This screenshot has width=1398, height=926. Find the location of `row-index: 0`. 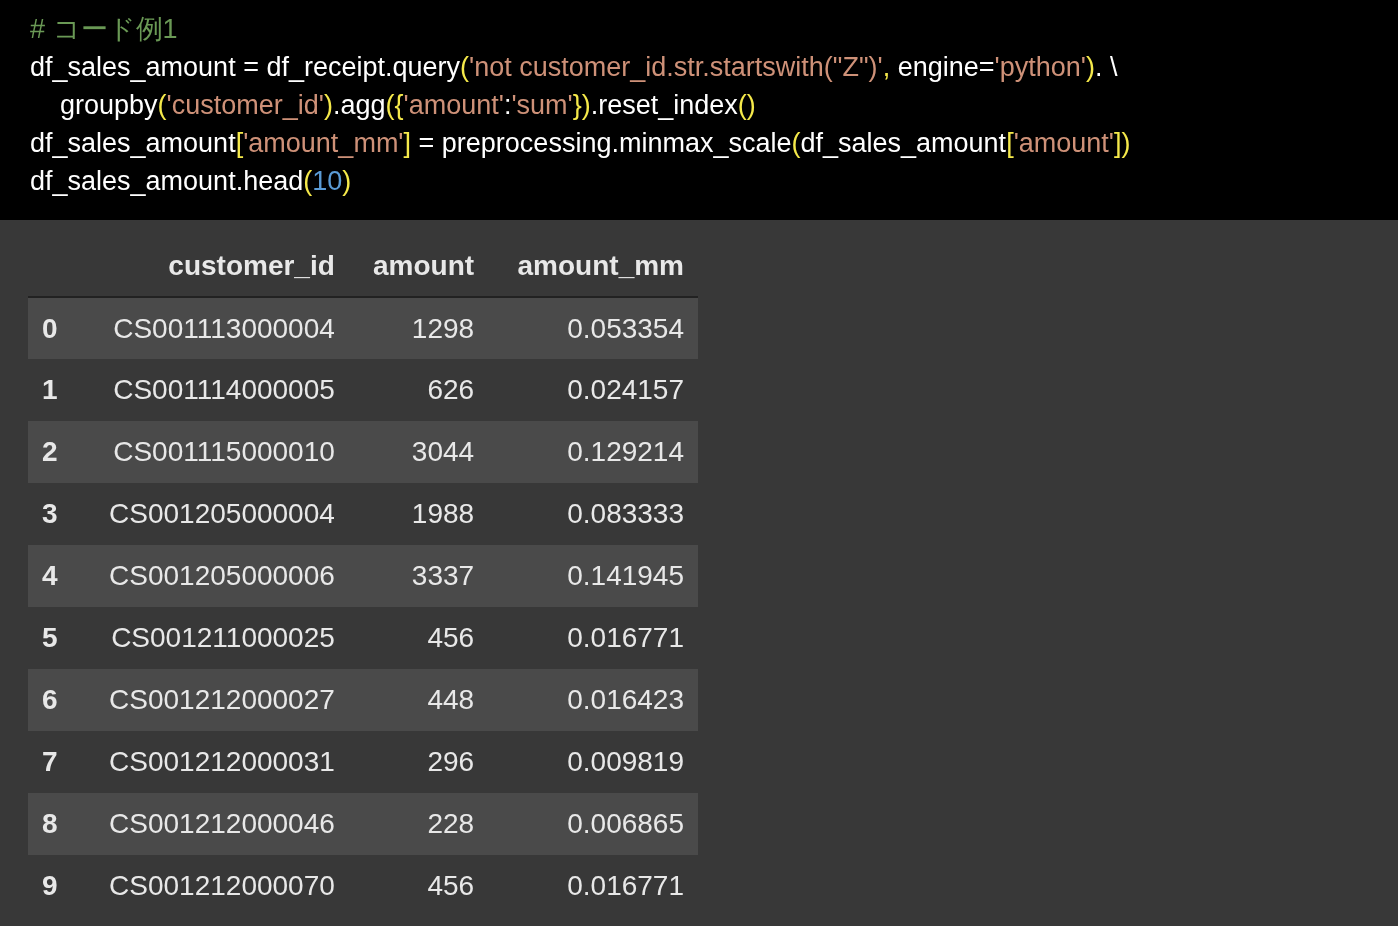

row-index: 0 is located at coordinates (51, 328).